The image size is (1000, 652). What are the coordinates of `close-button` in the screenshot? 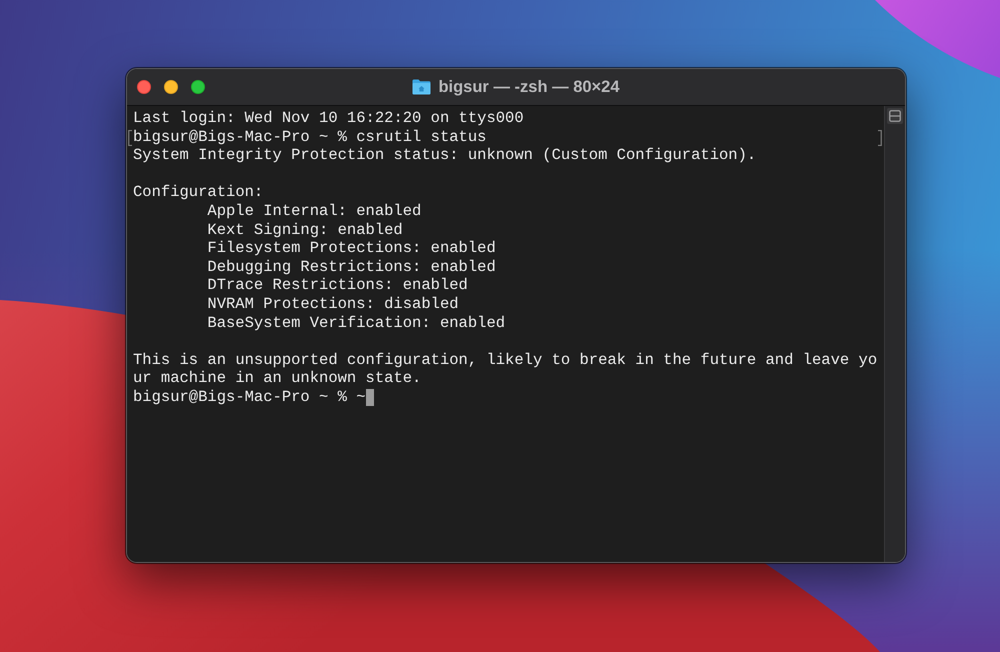 It's located at (144, 87).